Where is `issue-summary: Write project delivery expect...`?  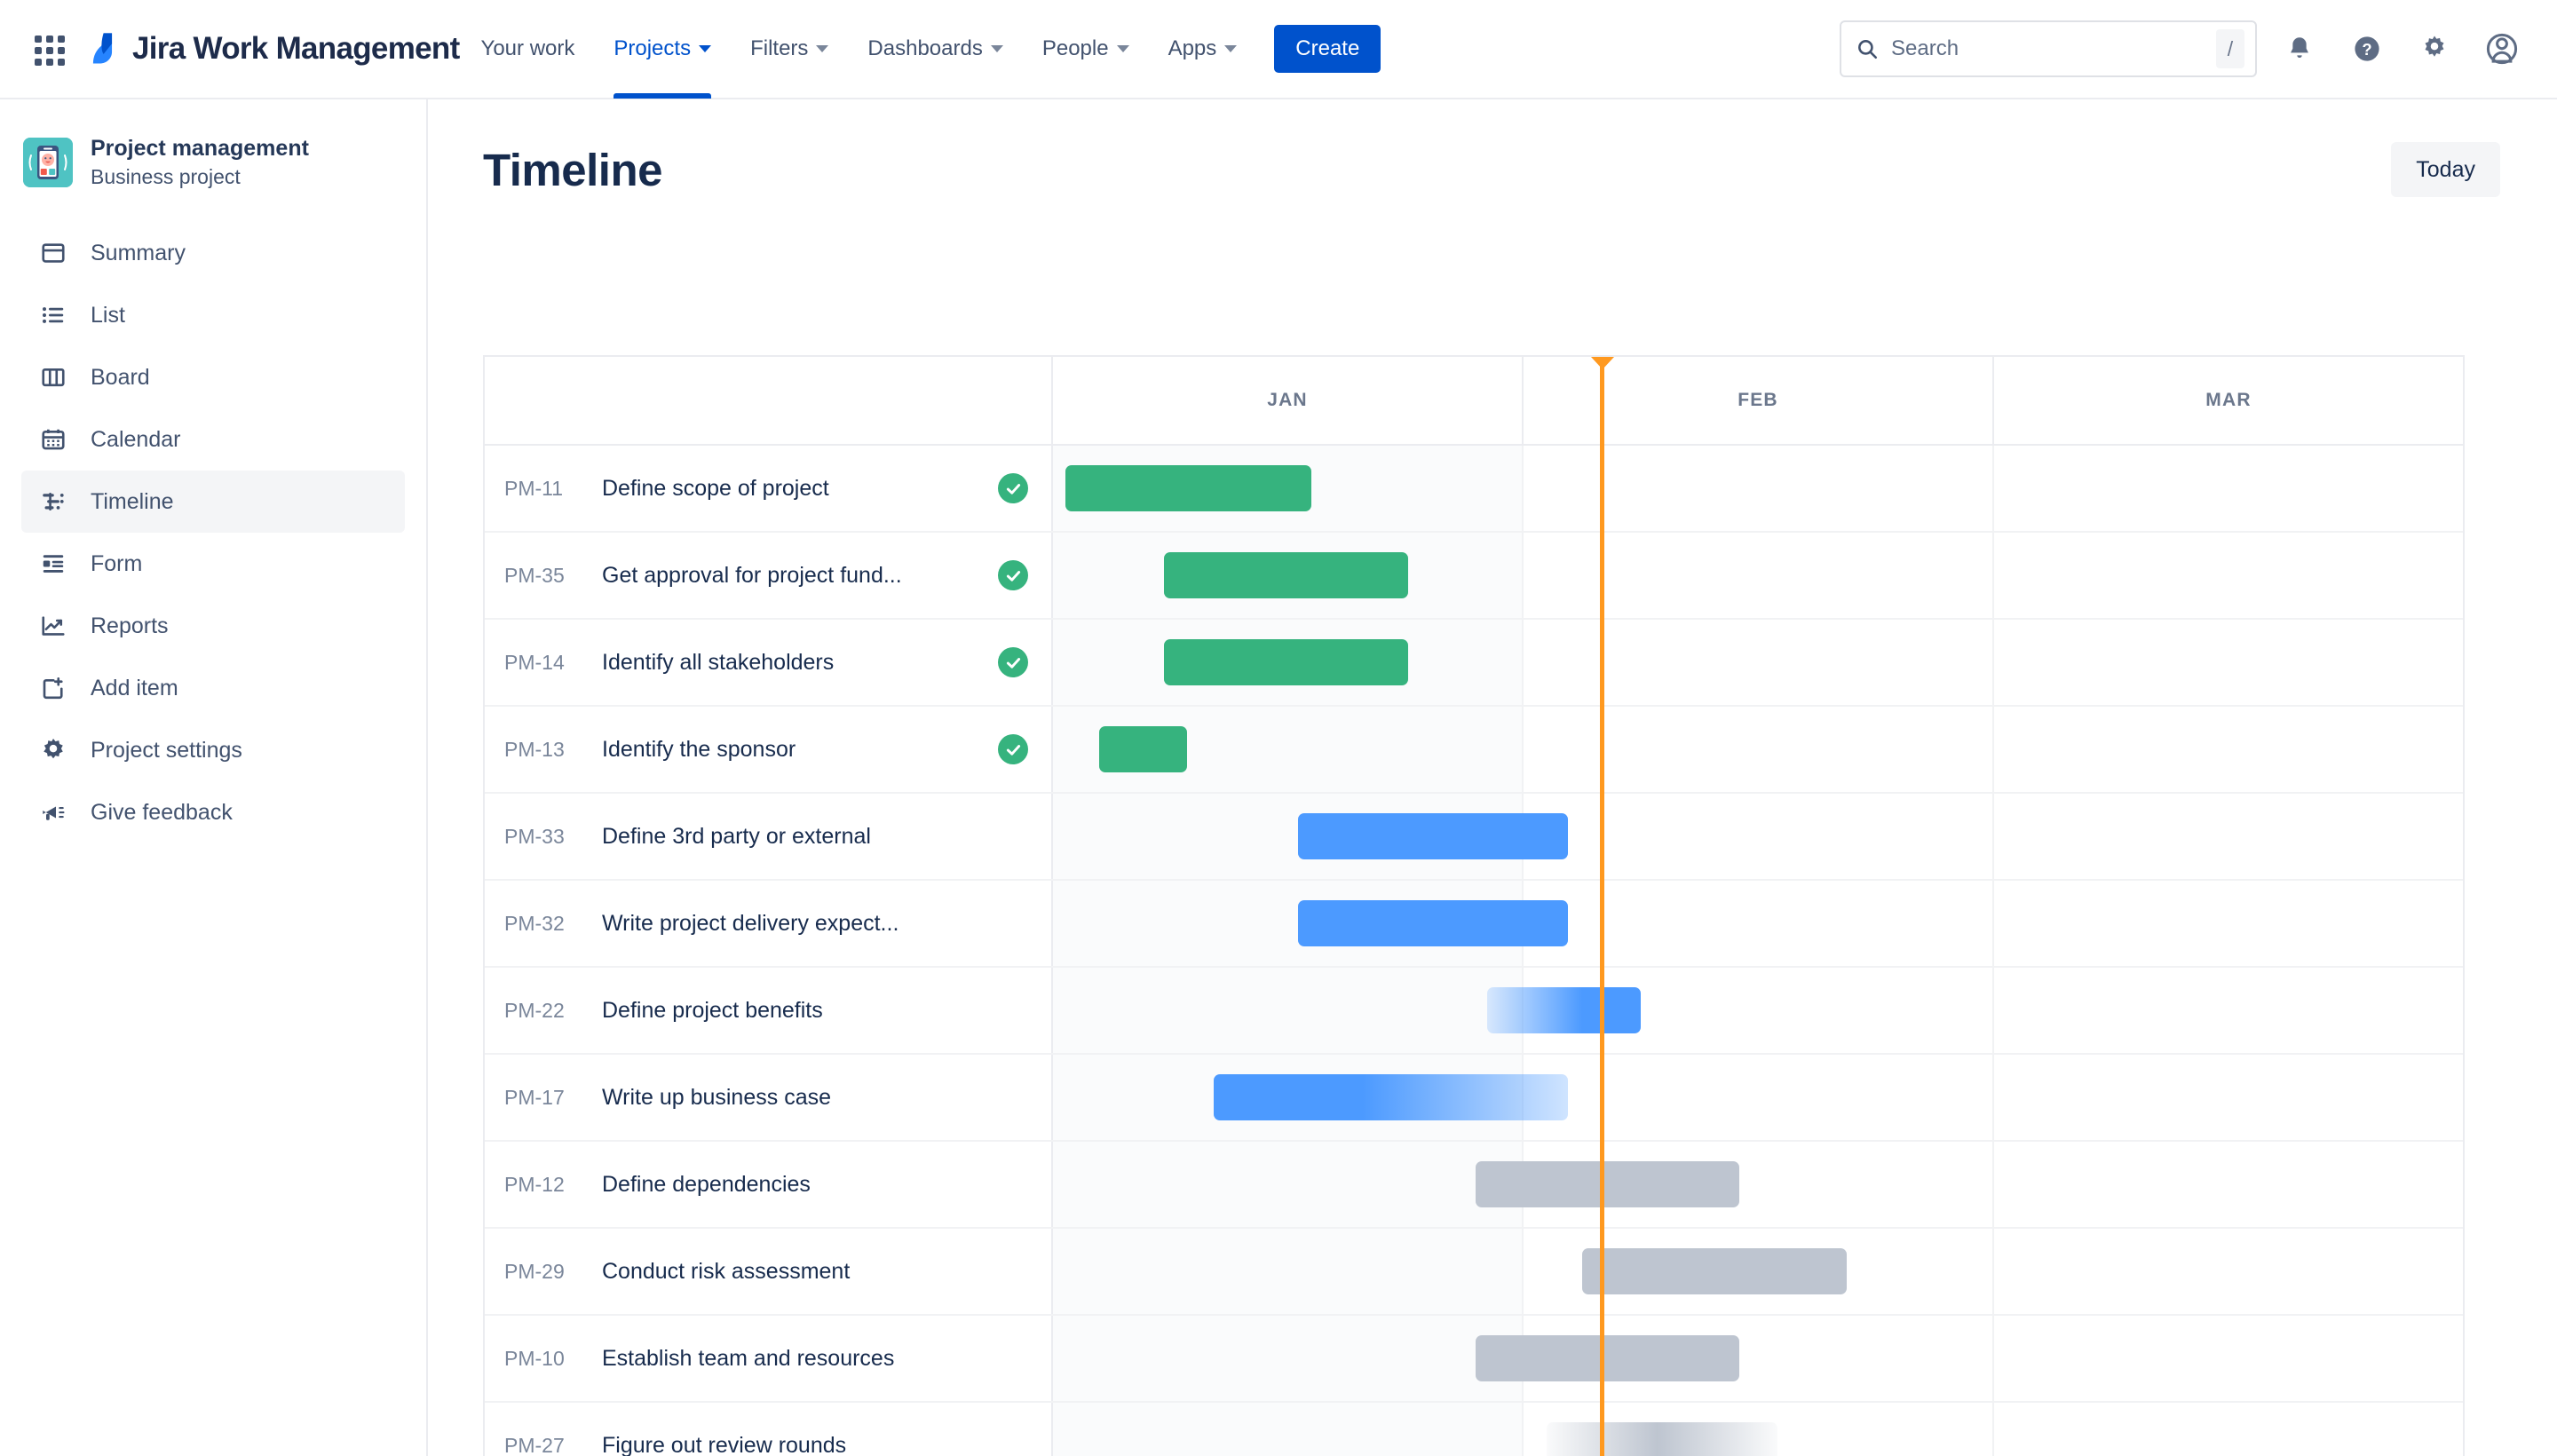
issue-summary: Write project delivery expect... is located at coordinates (800, 924).